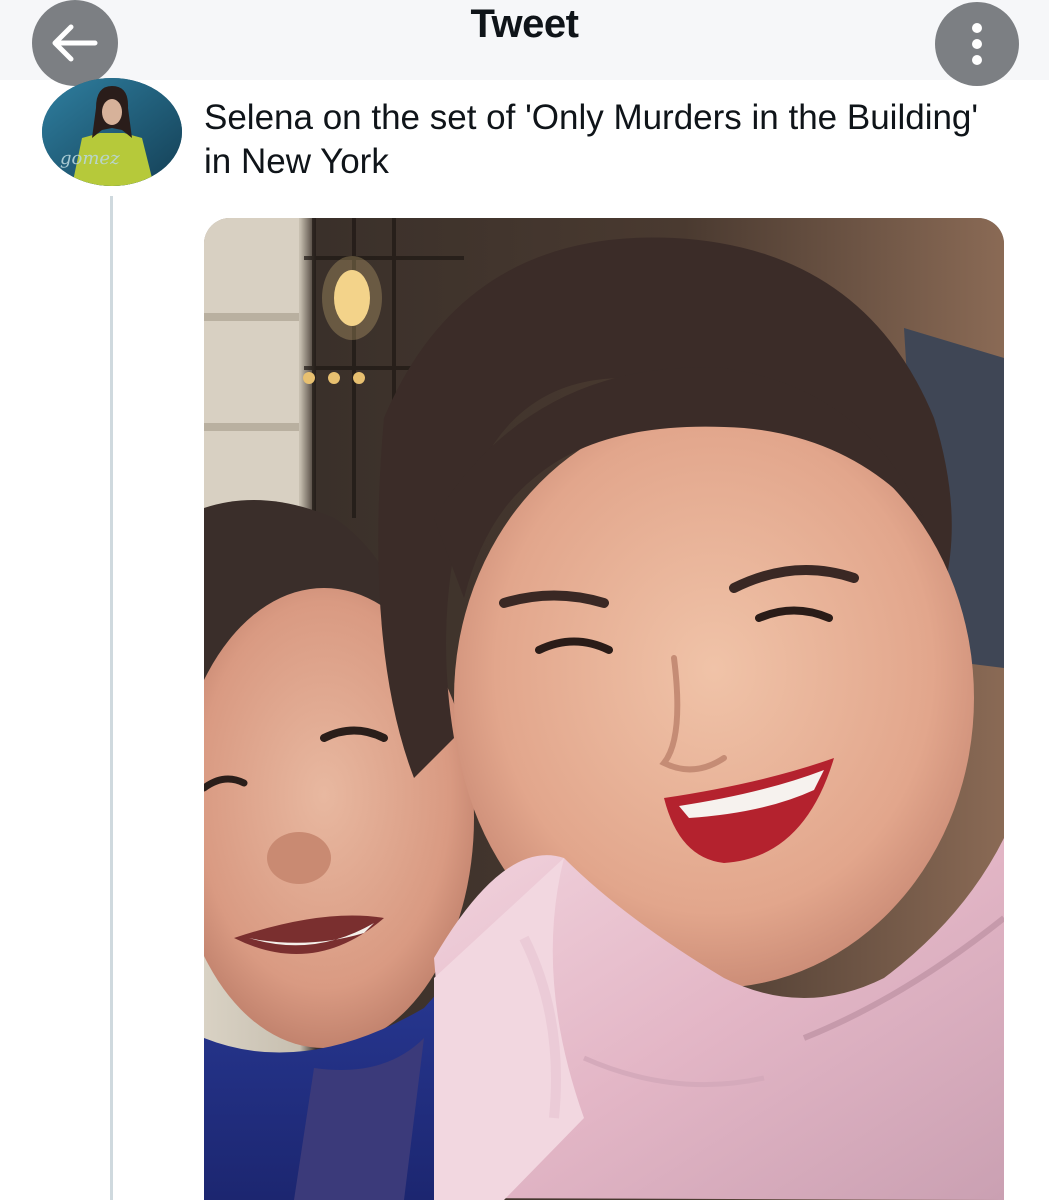 This screenshot has width=1049, height=1200. I want to click on page-title: Tweet, so click(524, 24).